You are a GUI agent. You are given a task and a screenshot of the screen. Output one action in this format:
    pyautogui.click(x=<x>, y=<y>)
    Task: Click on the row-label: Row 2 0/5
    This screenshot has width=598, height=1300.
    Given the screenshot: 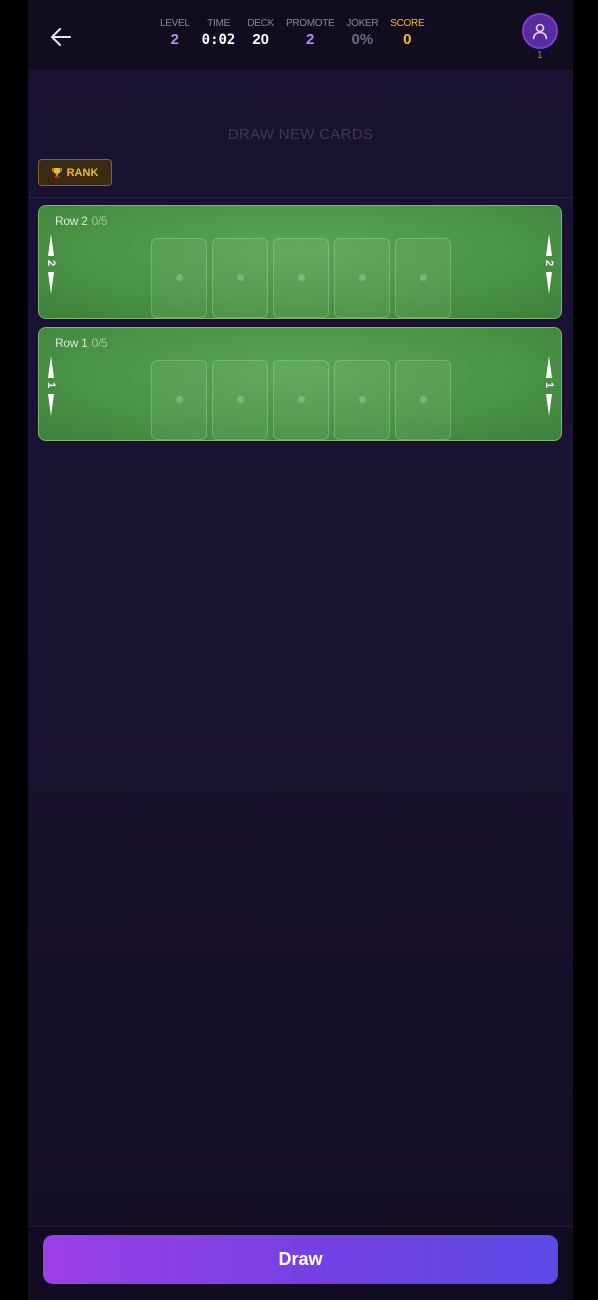 What is the action you would take?
    pyautogui.click(x=81, y=221)
    